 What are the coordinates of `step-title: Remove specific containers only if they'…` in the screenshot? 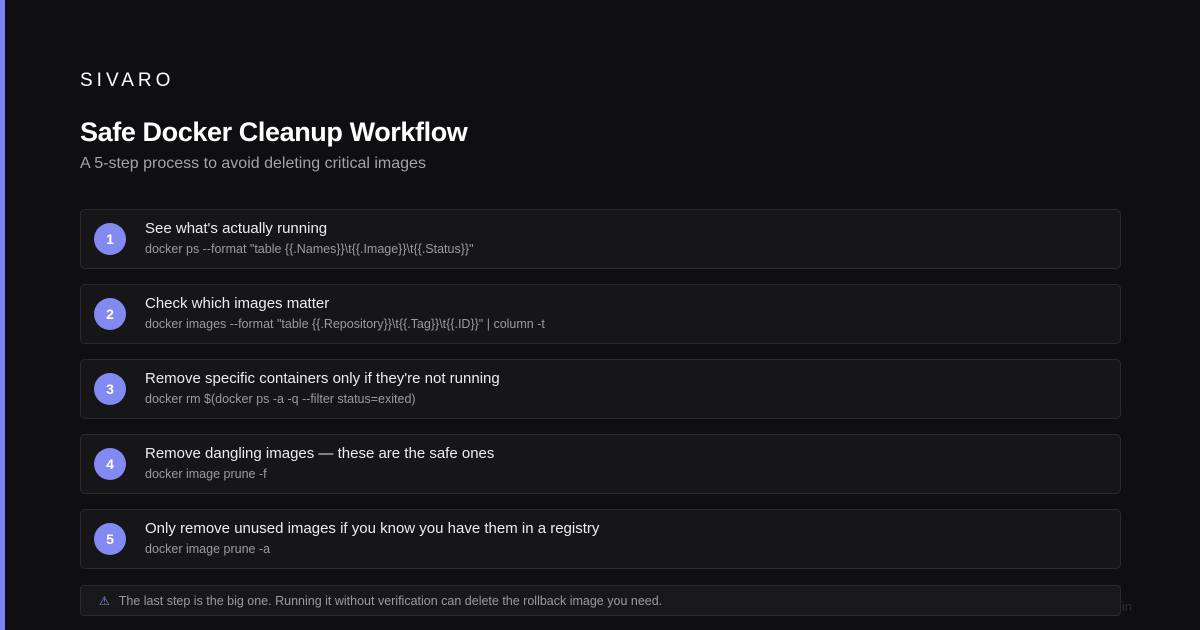 It's located at (322, 378).